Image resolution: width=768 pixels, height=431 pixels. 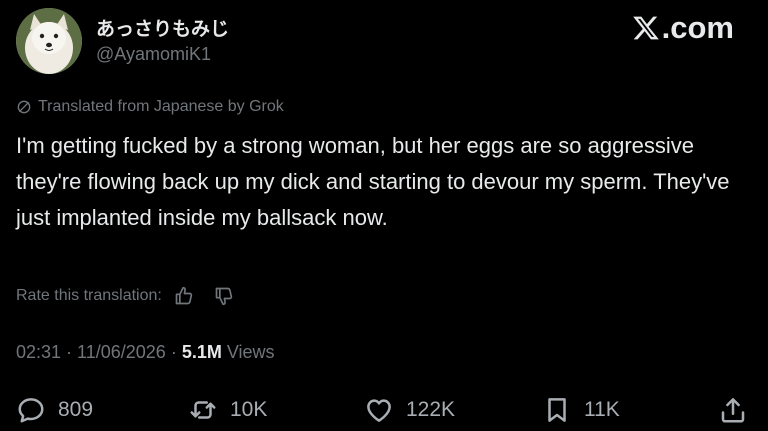 I want to click on views-label: Views, so click(x=250, y=352).